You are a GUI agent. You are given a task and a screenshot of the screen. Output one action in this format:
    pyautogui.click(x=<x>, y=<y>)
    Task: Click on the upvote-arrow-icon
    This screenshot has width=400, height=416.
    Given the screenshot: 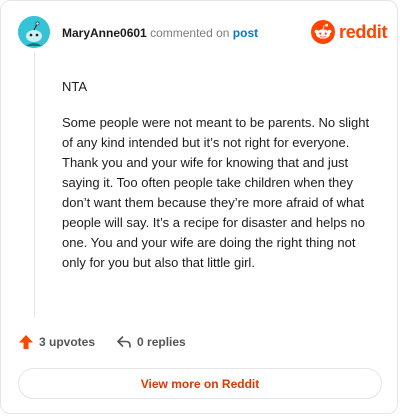 What is the action you would take?
    pyautogui.click(x=26, y=342)
    